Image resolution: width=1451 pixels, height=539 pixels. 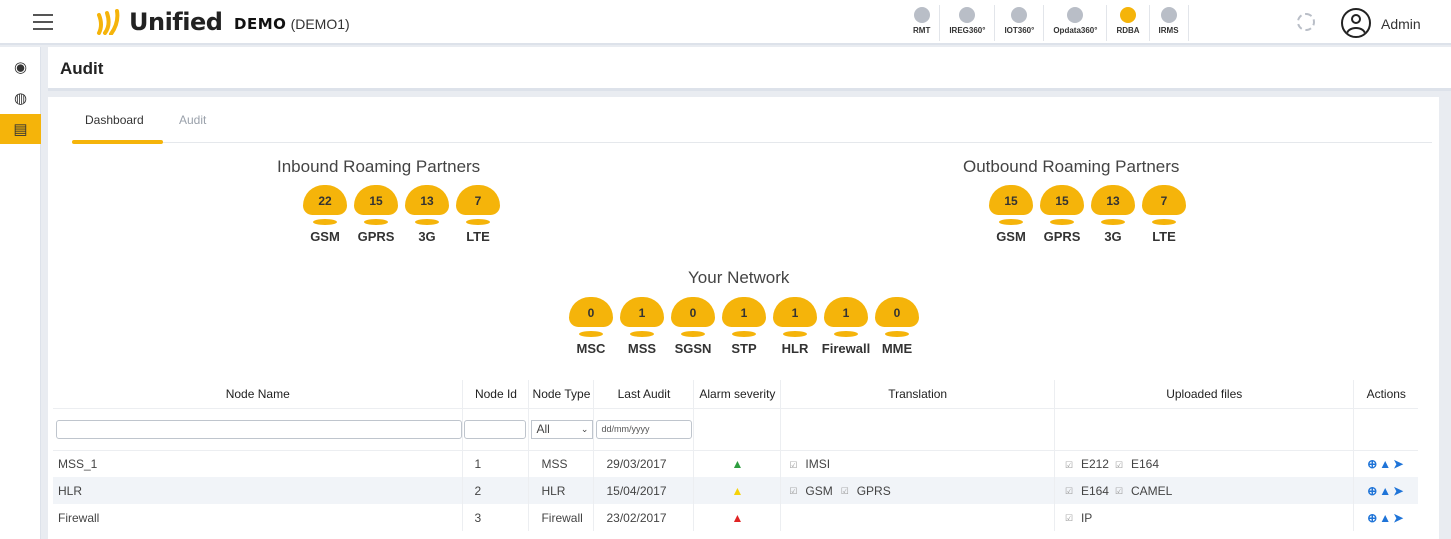 What do you see at coordinates (744, 348) in the screenshot?
I see `count-label: STP` at bounding box center [744, 348].